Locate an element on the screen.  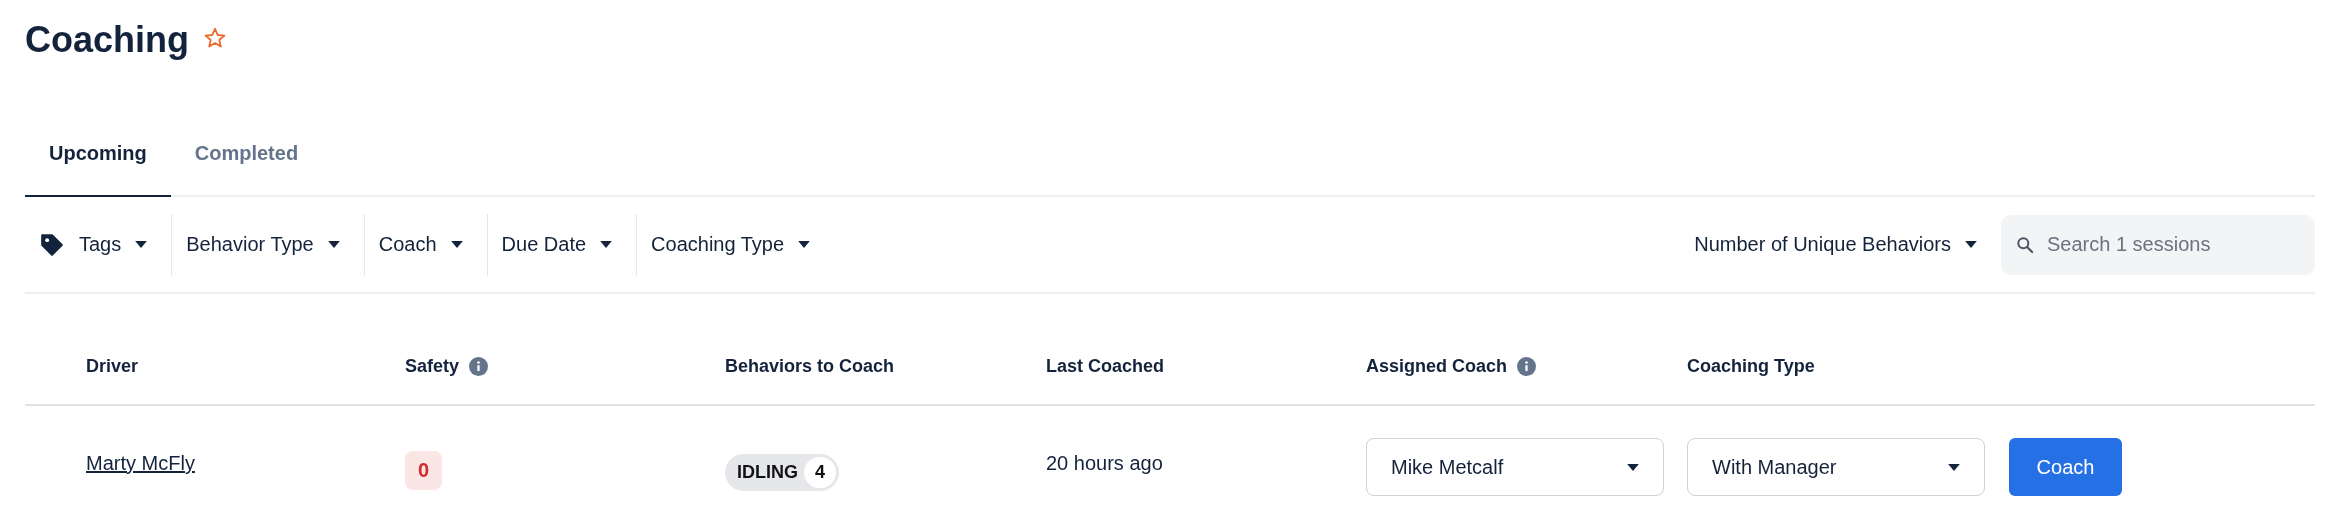
coaching-type-select: With Manager is located at coordinates (1836, 467).